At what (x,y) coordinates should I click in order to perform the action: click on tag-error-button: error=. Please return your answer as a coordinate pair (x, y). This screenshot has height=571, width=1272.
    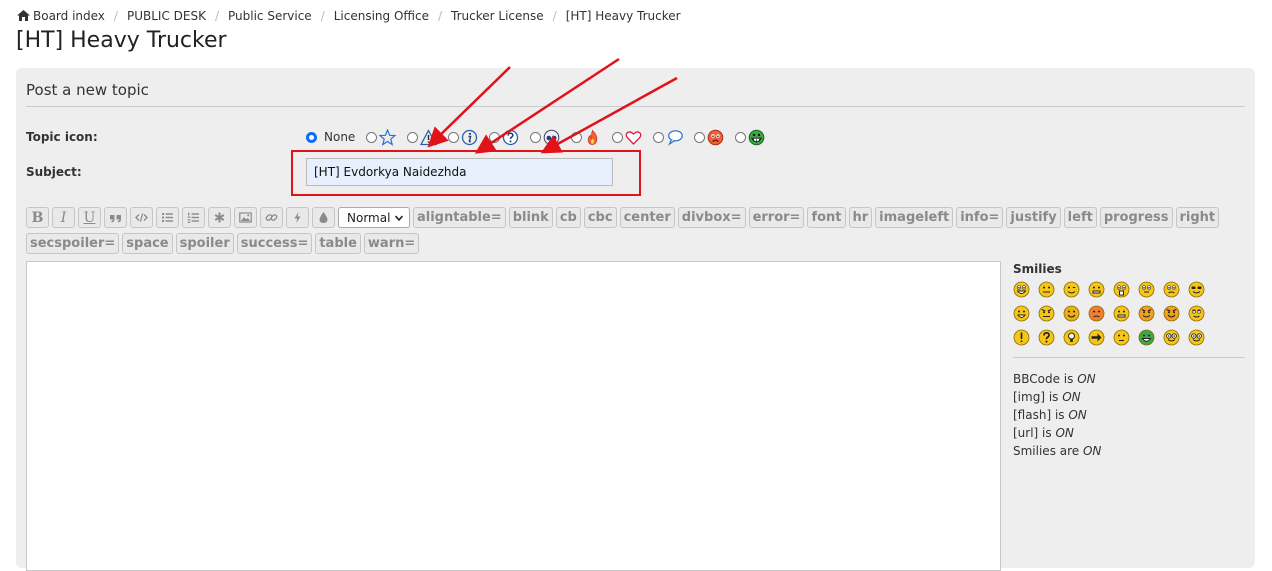
    Looking at the image, I should click on (776, 217).